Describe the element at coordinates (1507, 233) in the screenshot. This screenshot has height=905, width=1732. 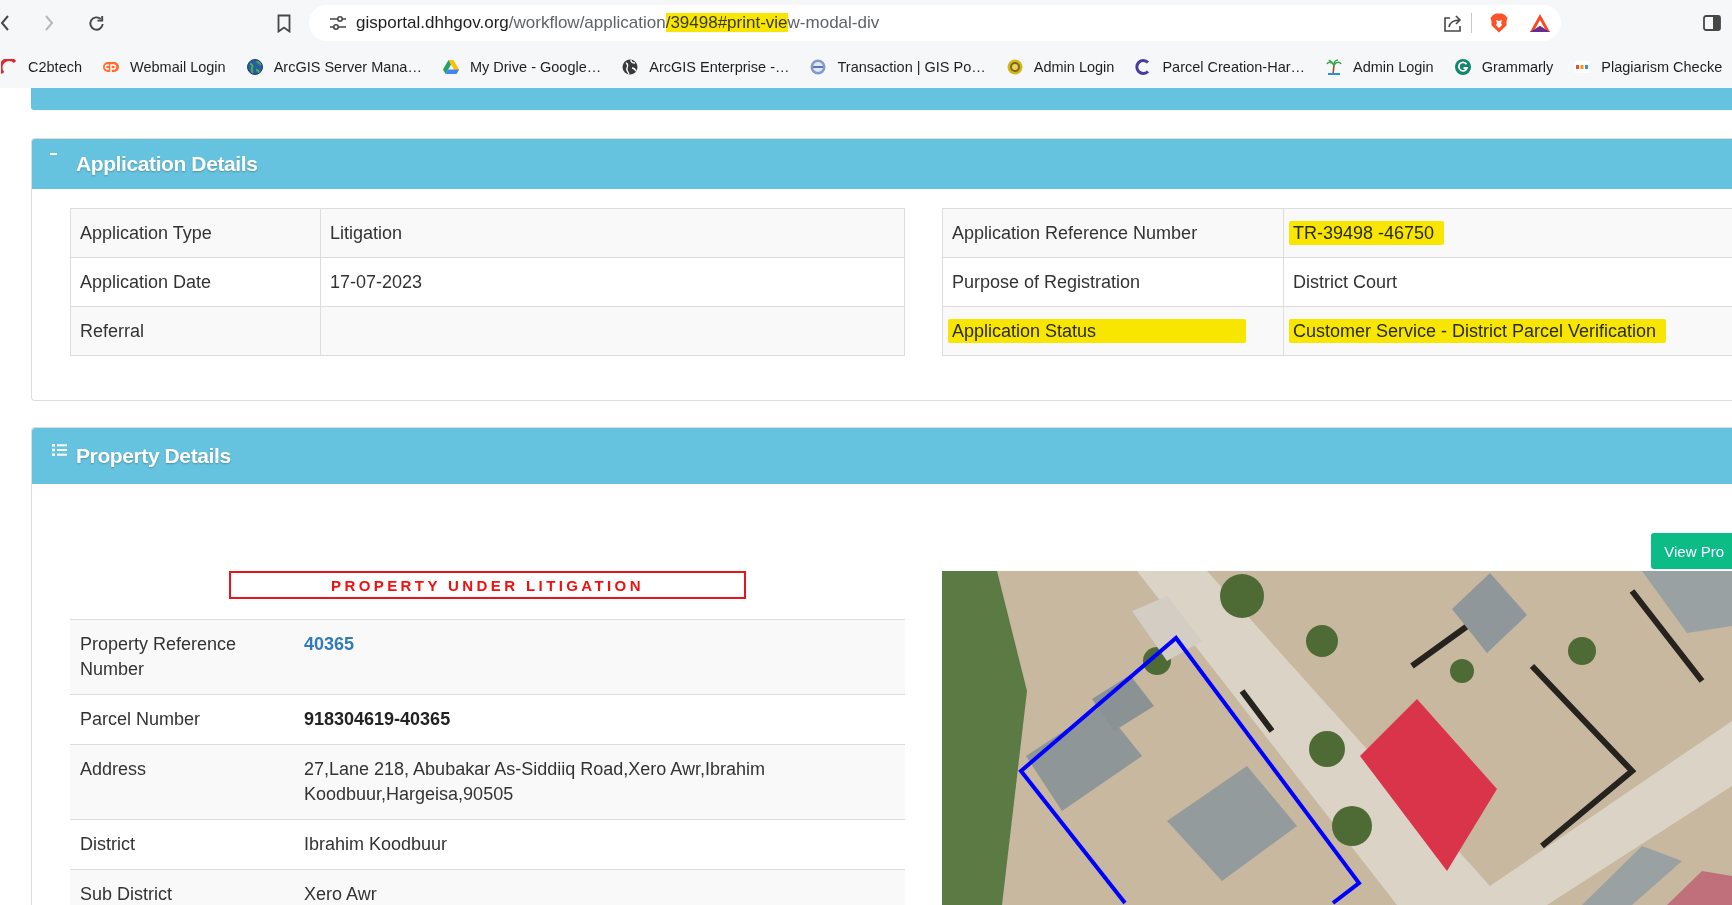
I see `field-value: TR-39498 -46750` at that location.